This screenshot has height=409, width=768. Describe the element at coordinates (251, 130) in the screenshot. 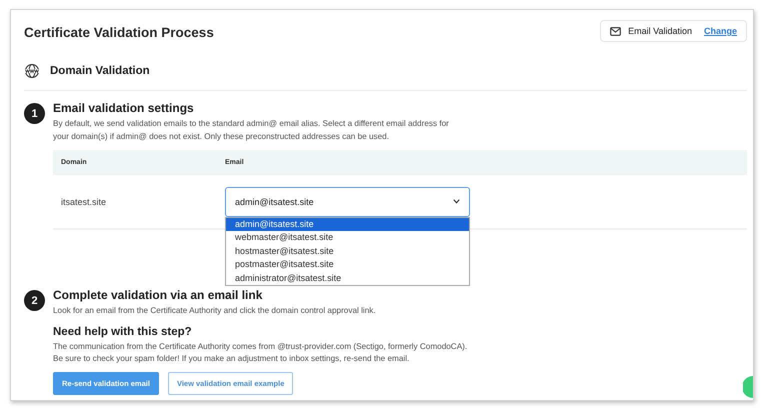

I see `step-description: By default, we send validation emails to the standard admin@ email alias. Select a different email address for your domain(s) if admin@ does not exist. Only these preconstructed addresses can be used.` at that location.